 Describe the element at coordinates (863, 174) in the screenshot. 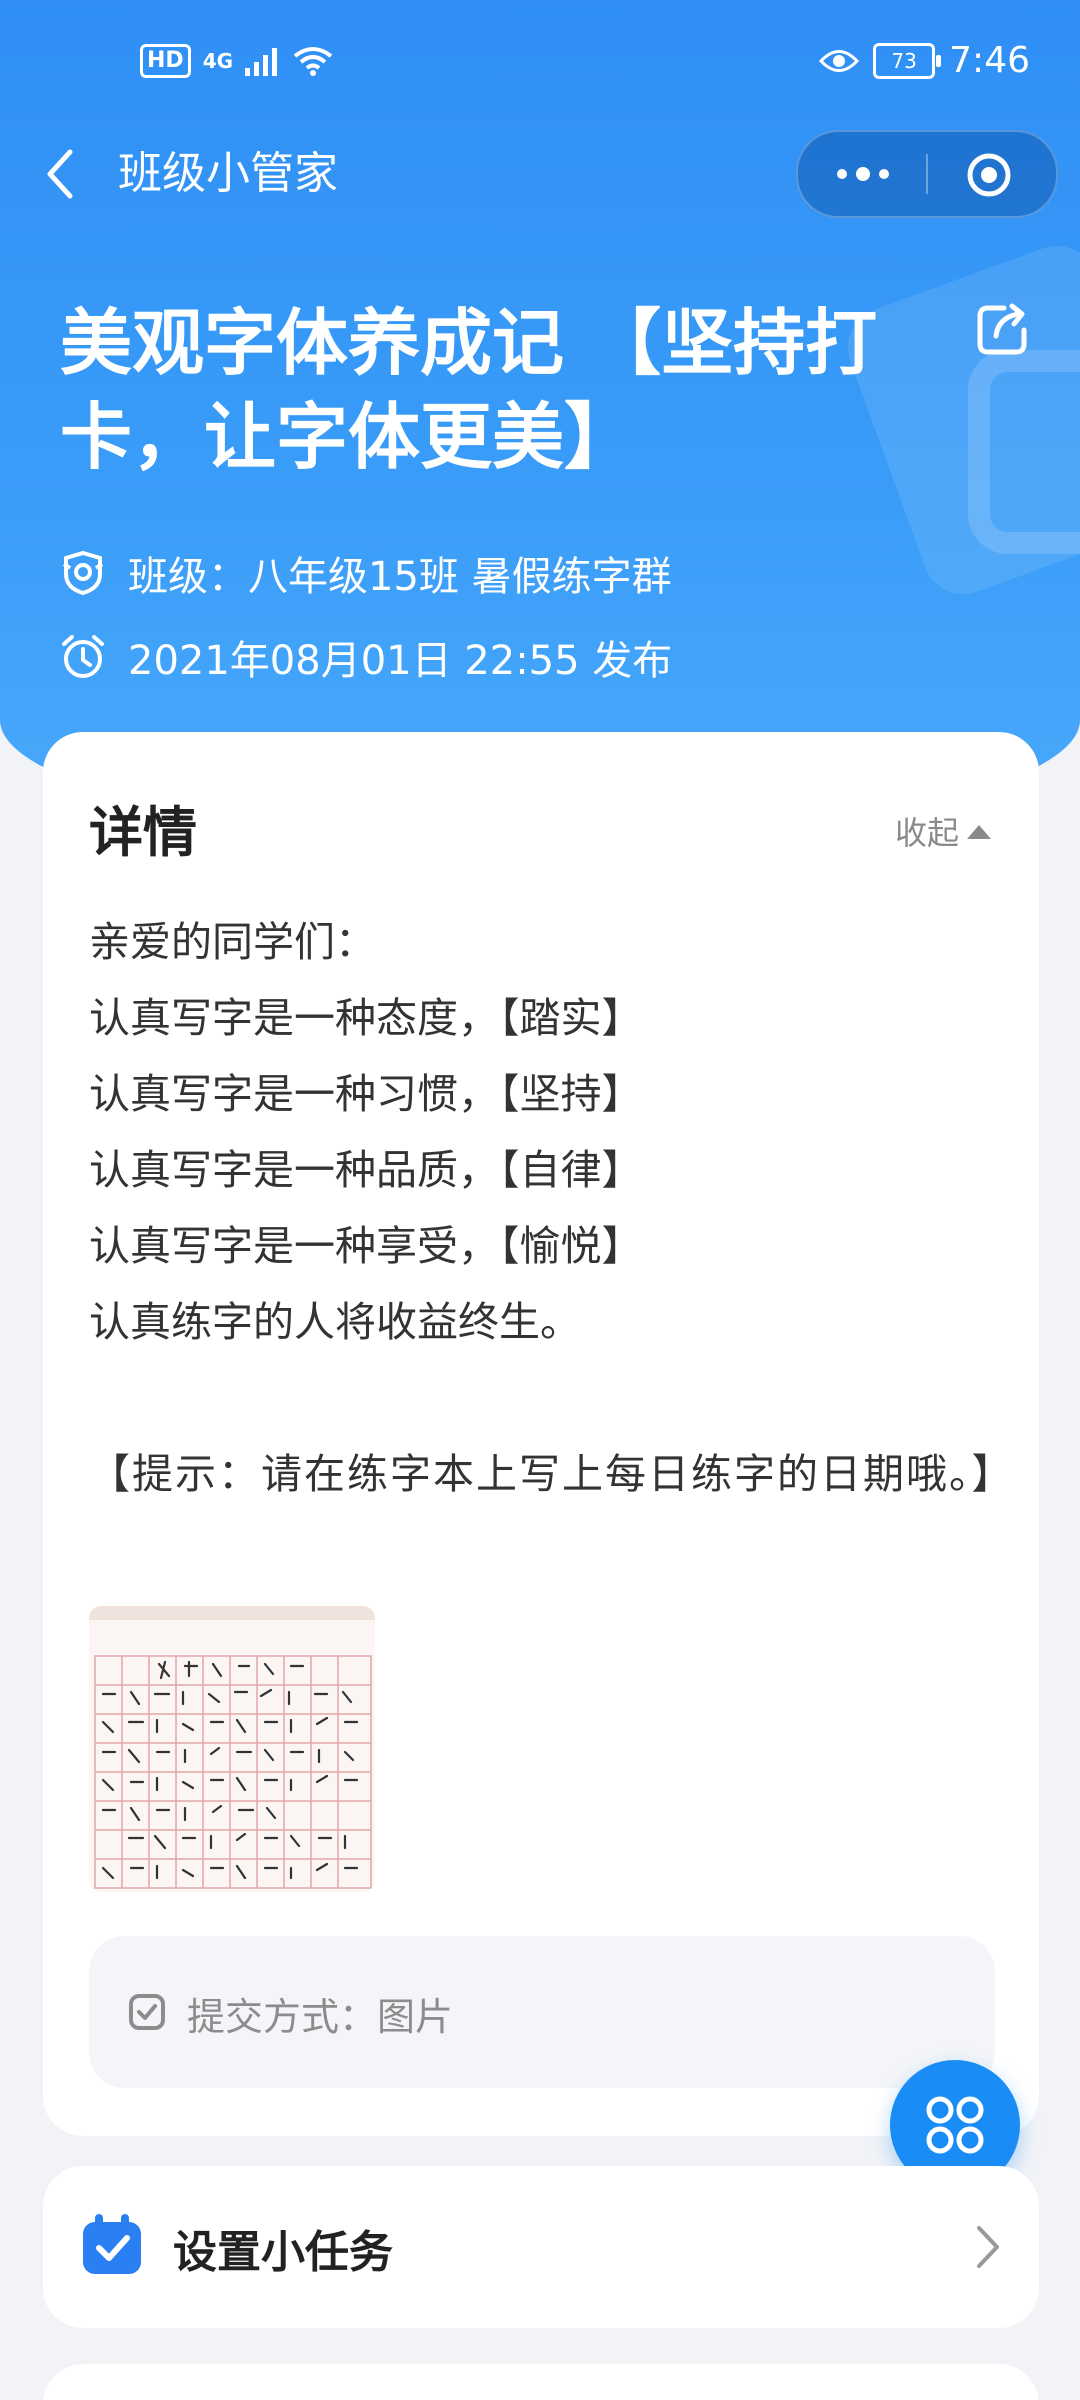

I see `more-icon` at that location.